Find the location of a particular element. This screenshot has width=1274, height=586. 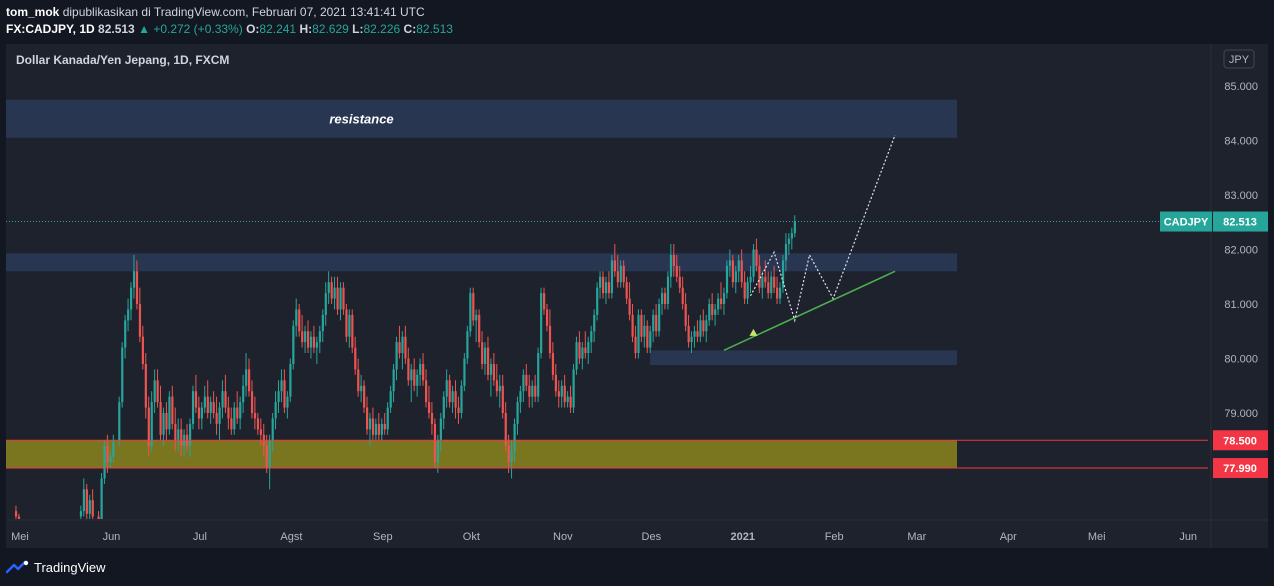

change-arrow-icon: ▲ is located at coordinates (144, 29).